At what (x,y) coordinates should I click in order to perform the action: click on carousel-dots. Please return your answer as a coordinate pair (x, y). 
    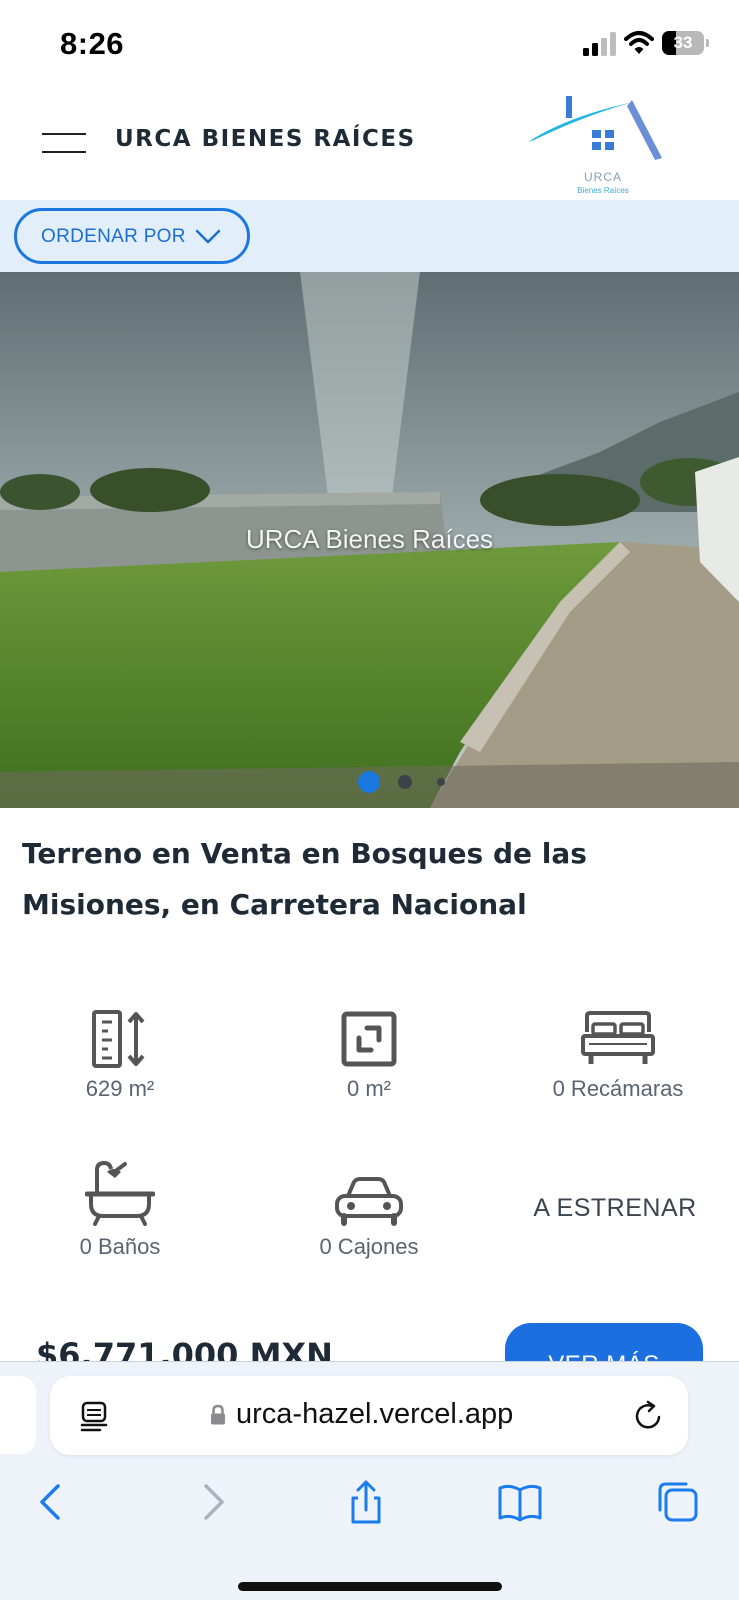
    Looking at the image, I should click on (369, 782).